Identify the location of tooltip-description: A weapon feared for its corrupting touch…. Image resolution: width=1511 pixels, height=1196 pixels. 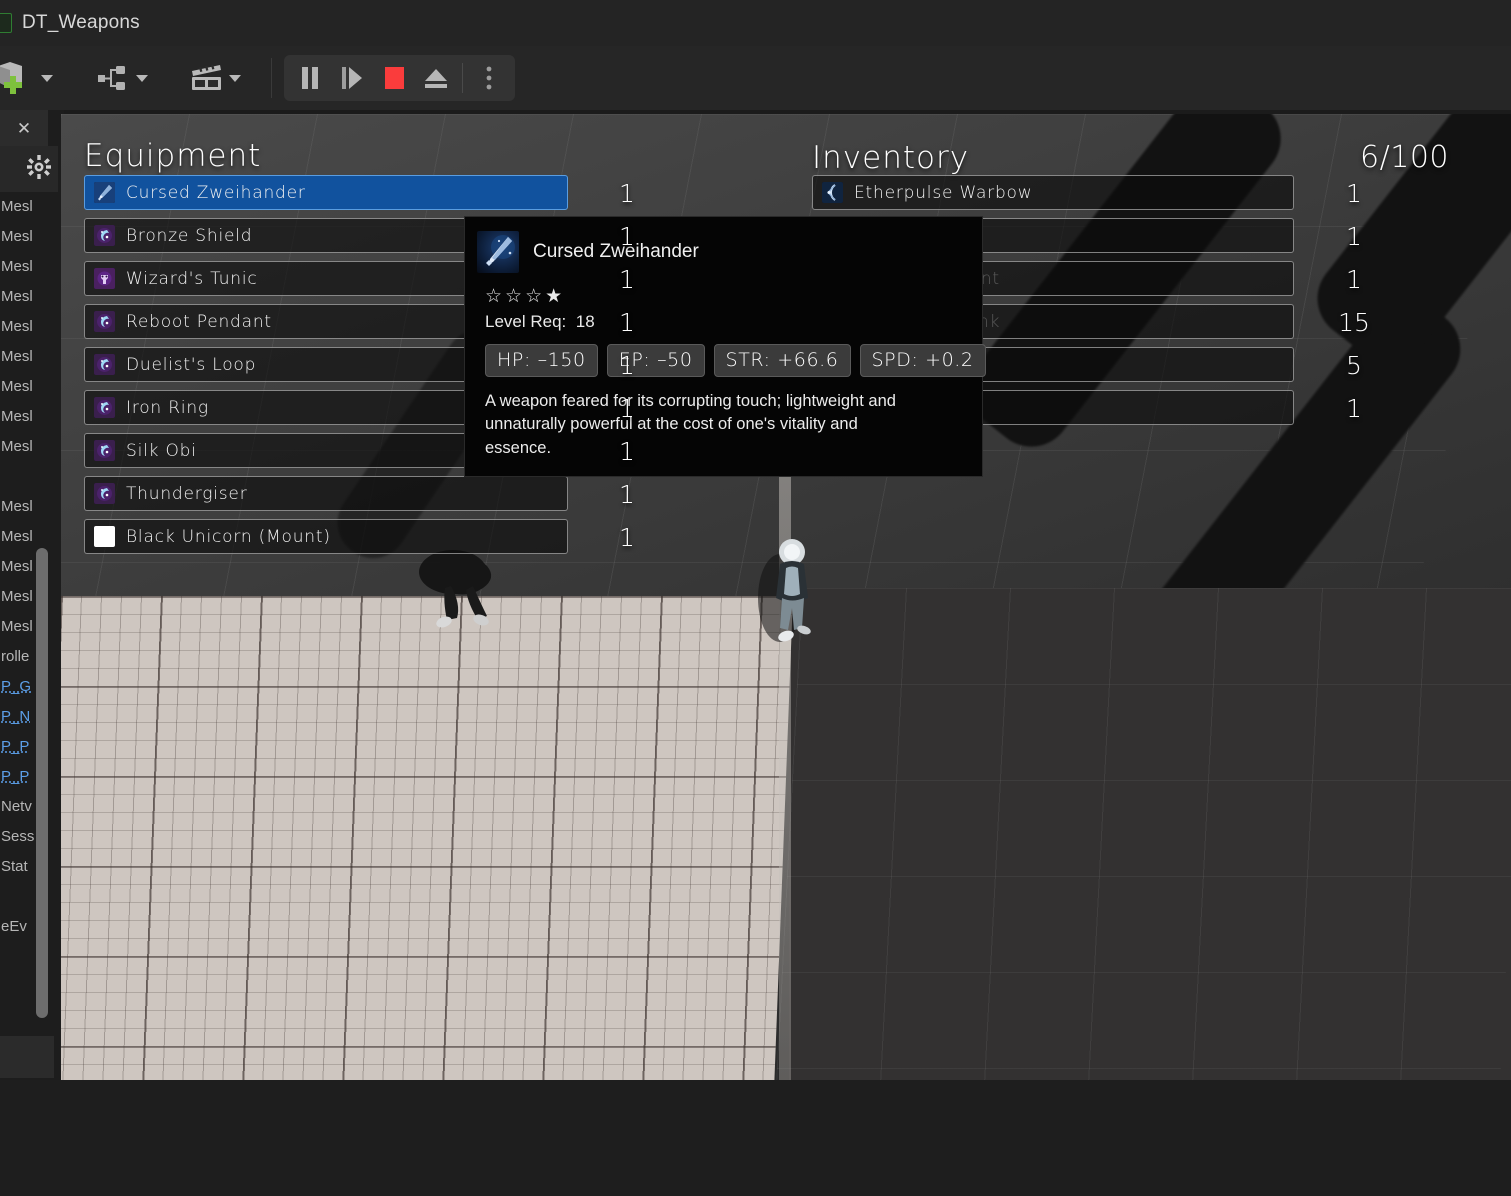
(690, 424).